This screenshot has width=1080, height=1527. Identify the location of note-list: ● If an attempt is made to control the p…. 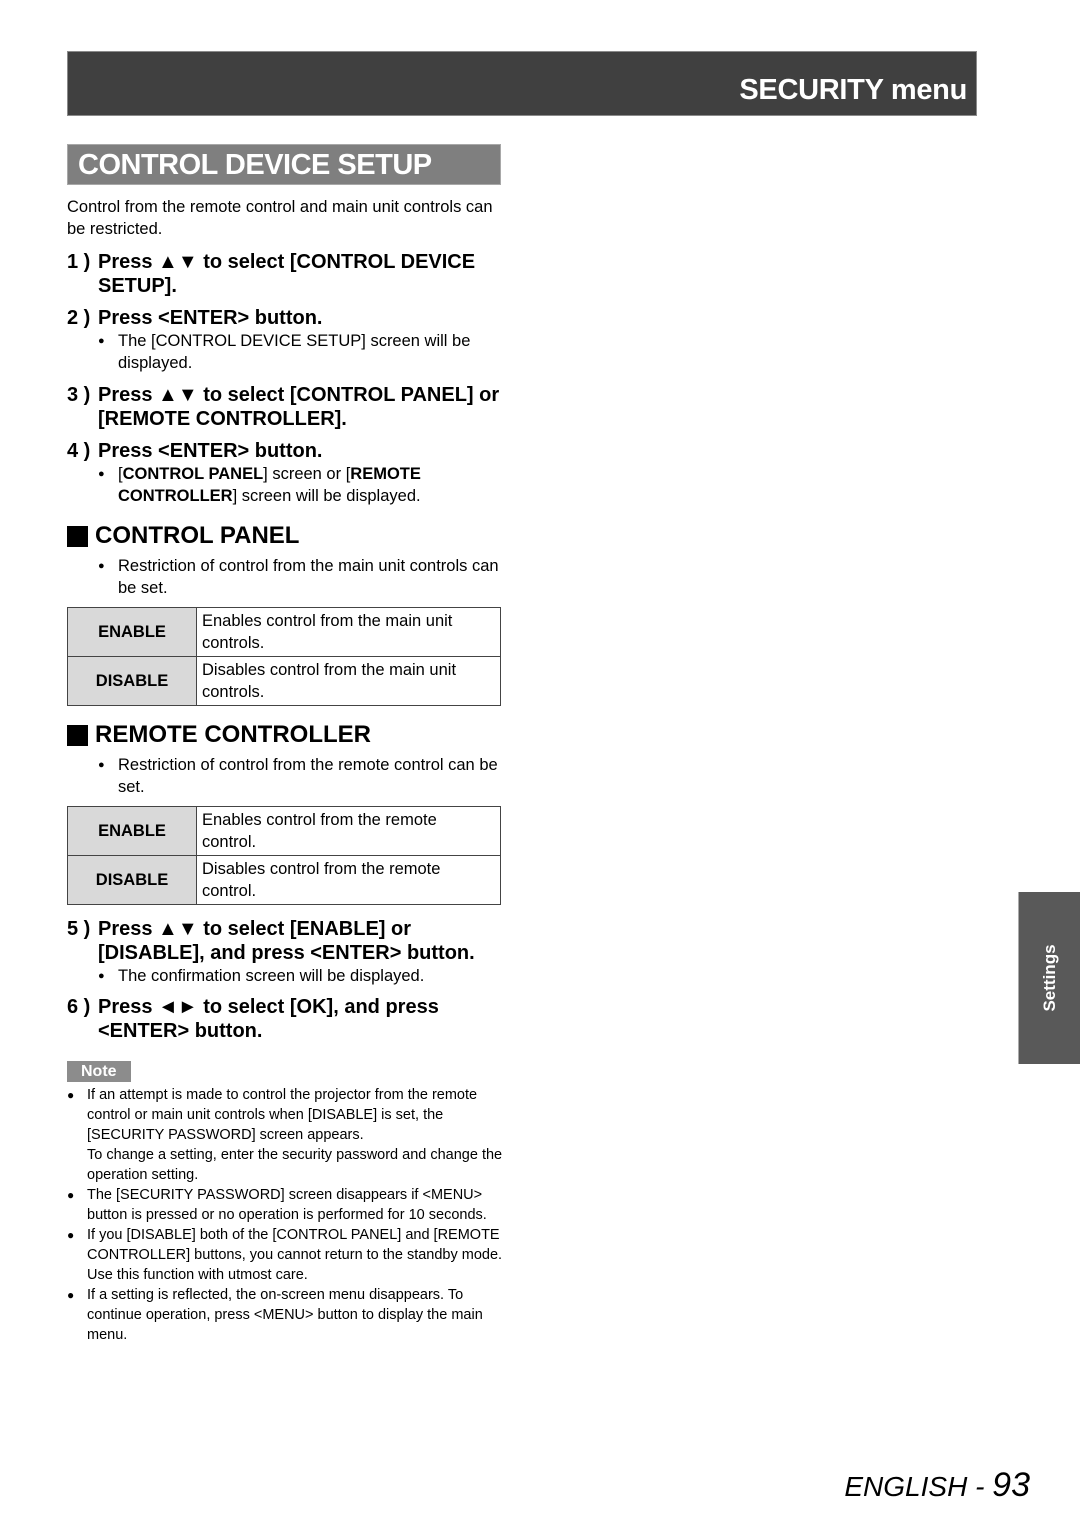
(287, 1215).